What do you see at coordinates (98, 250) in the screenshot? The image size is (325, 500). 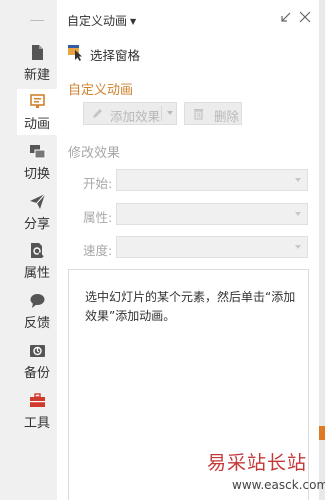 I see `speed-label: 速度:` at bounding box center [98, 250].